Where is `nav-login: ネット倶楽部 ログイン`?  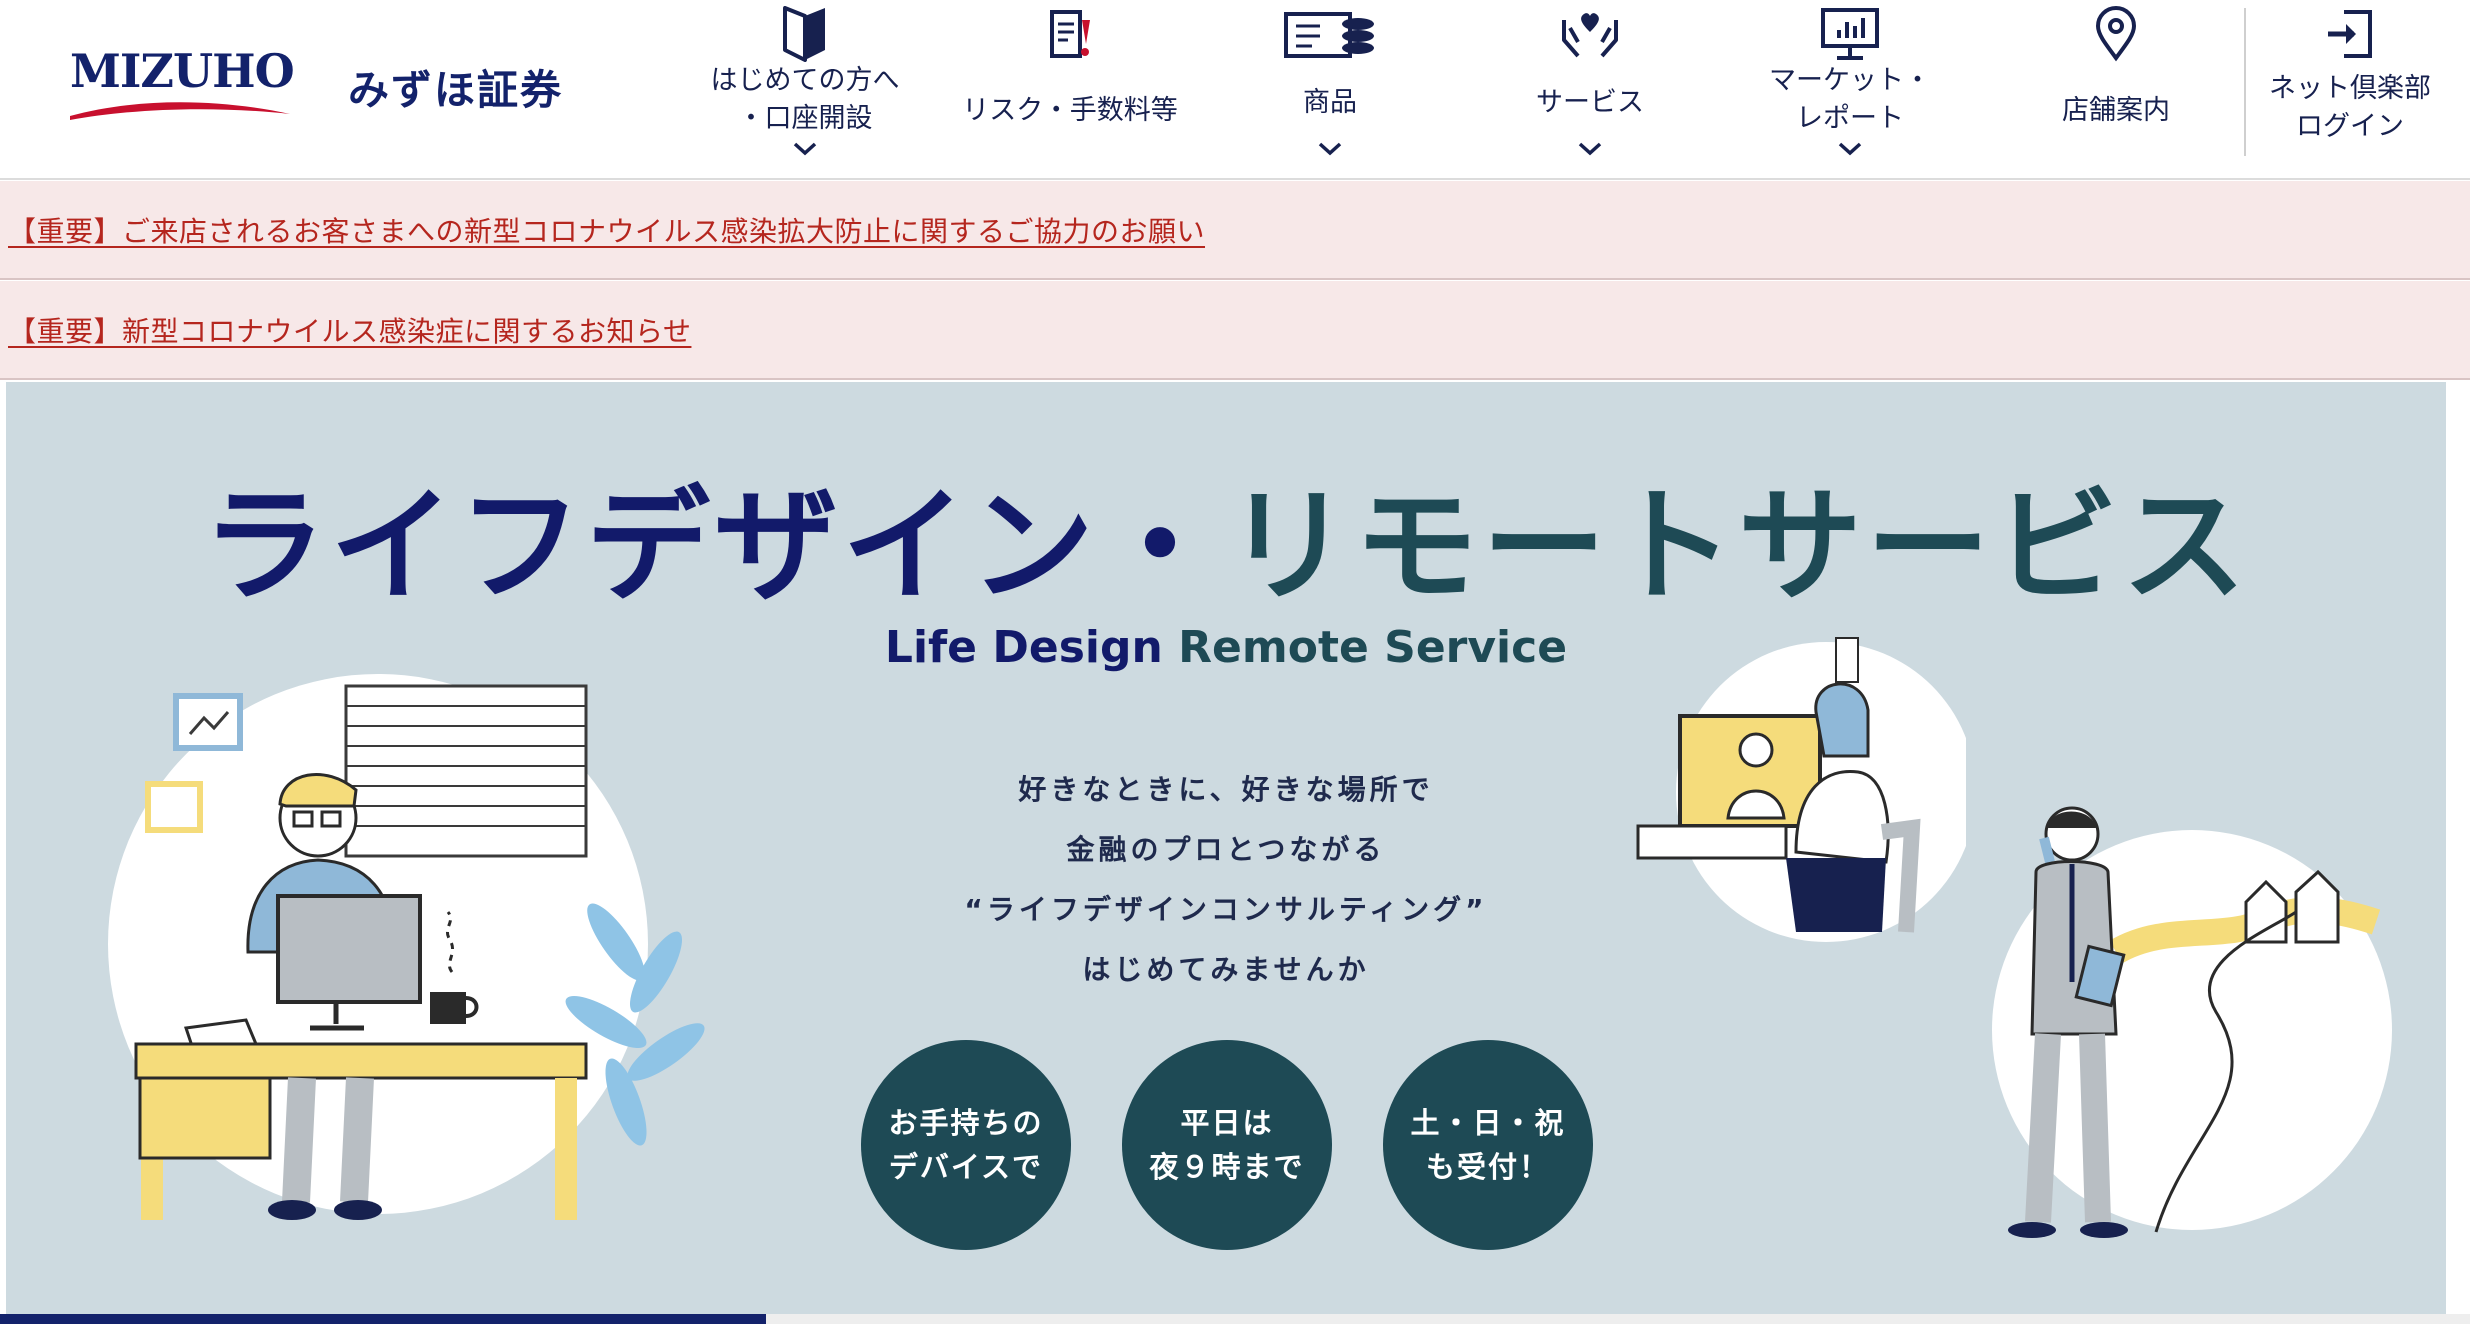 nav-login: ネット倶楽部 ログイン is located at coordinates (2350, 89).